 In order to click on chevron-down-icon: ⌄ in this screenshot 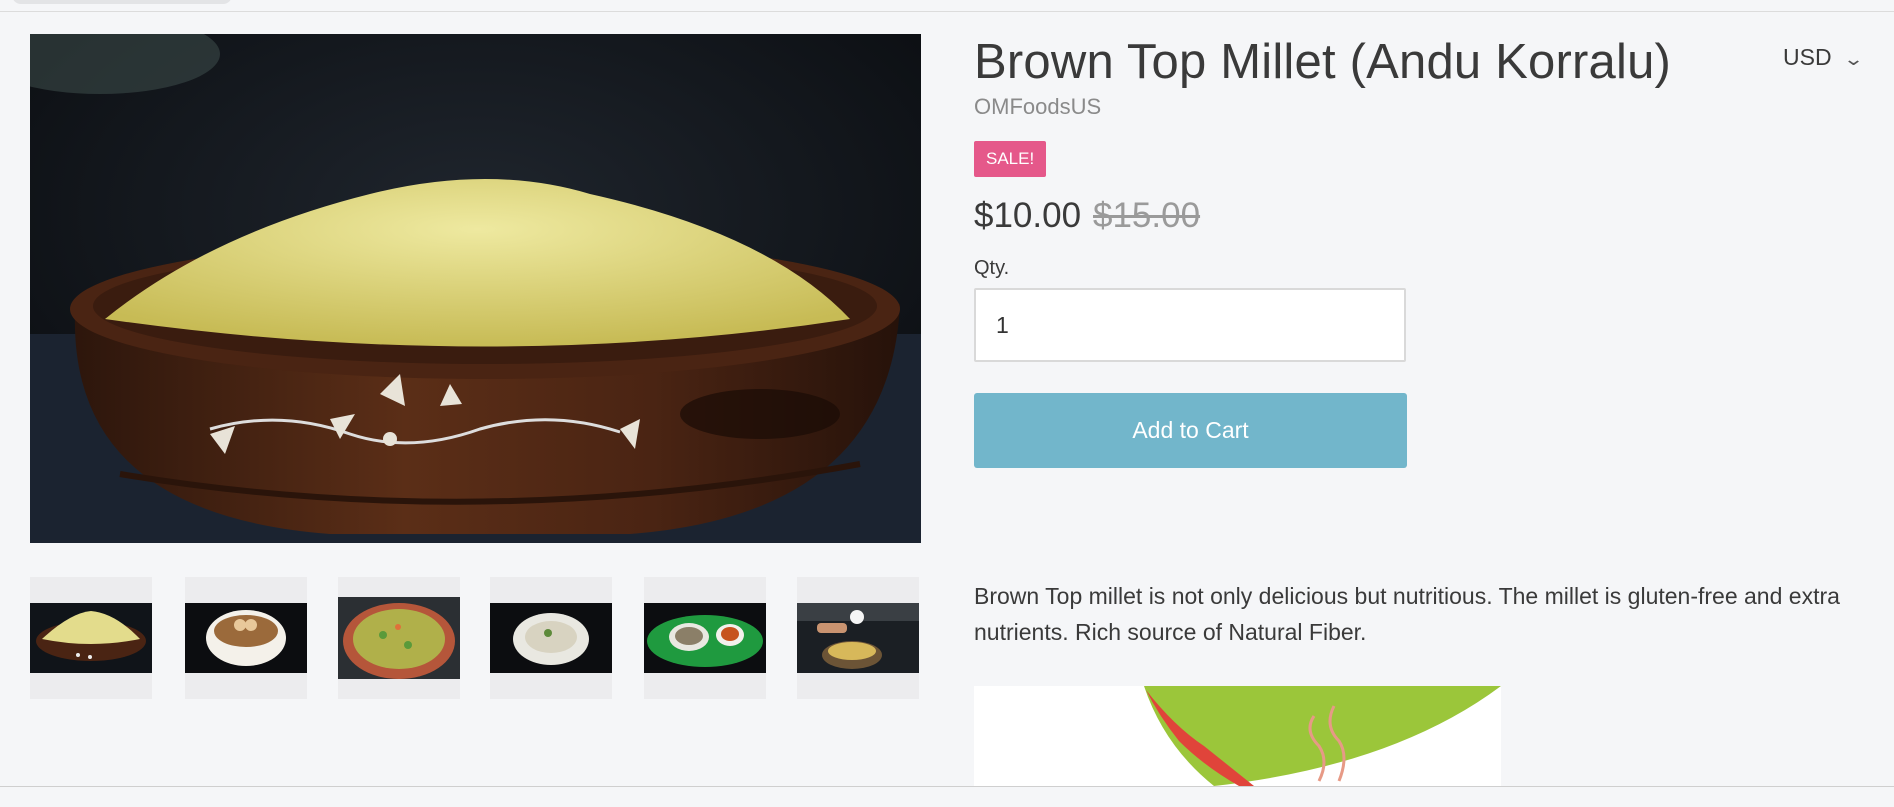, I will do `click(1853, 59)`.